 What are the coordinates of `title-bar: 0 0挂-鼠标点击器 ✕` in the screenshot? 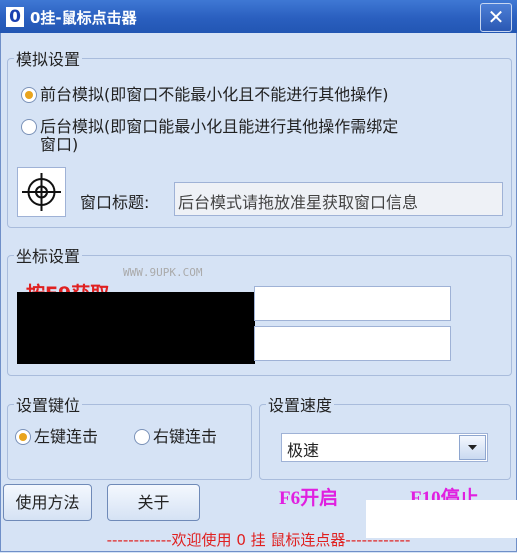 It's located at (258, 16).